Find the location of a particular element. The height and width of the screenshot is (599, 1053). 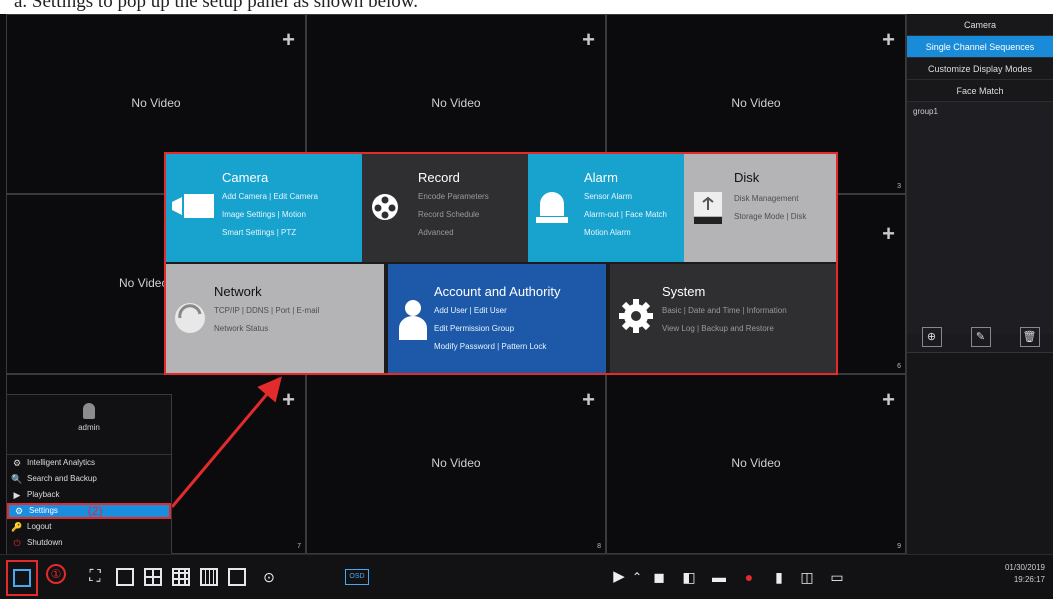

alarm-icon: ● is located at coordinates (749, 577).